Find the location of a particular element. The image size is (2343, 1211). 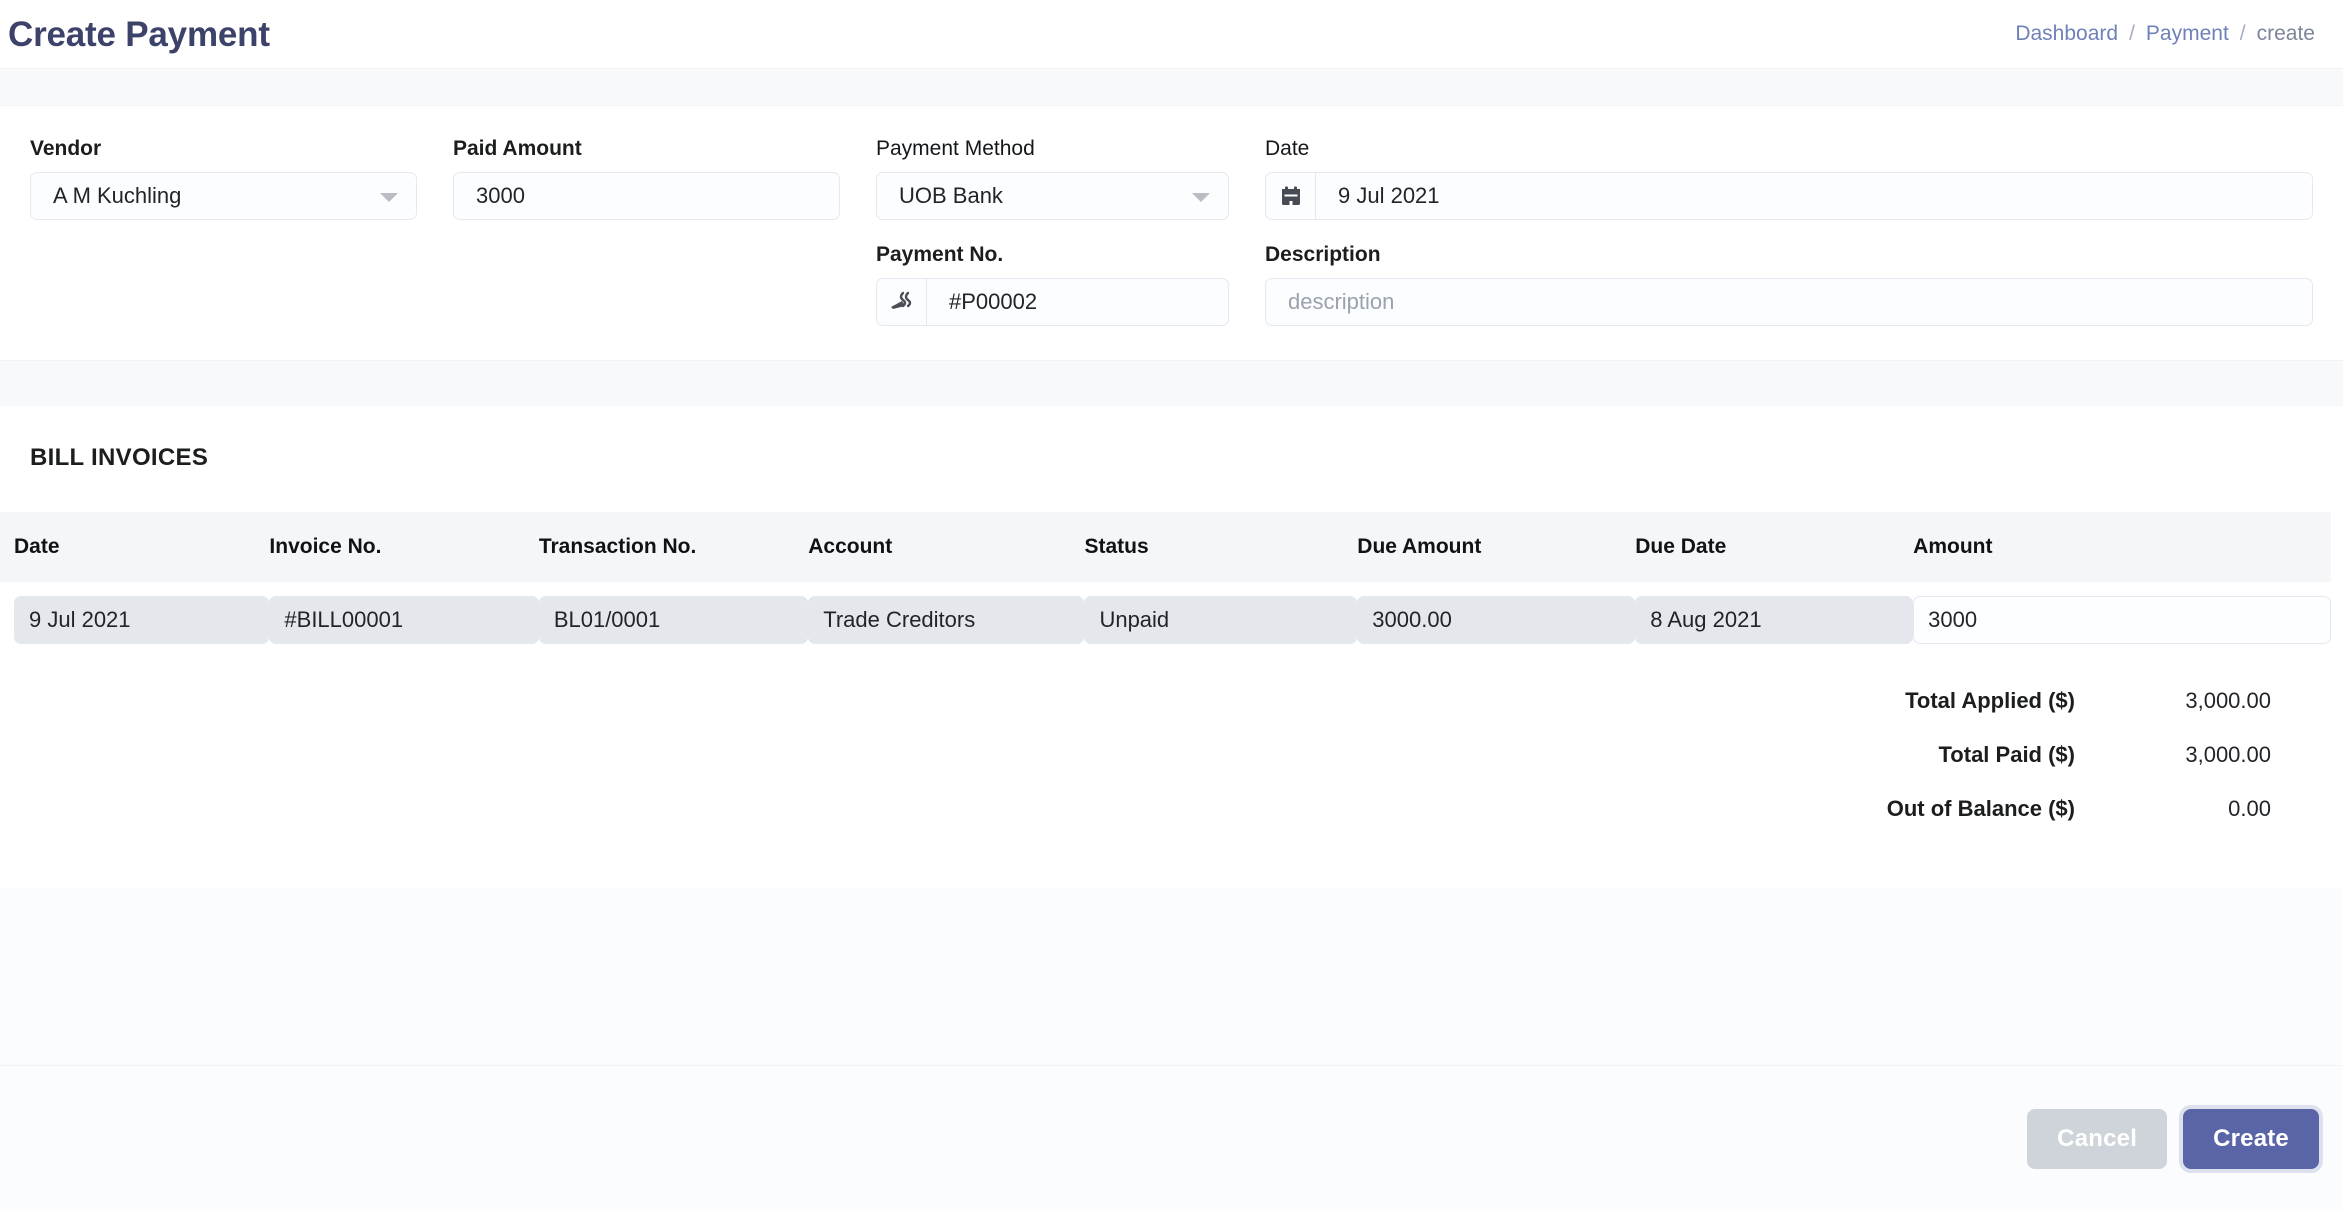

vendor-select: A M Kuchling is located at coordinates (223, 196).